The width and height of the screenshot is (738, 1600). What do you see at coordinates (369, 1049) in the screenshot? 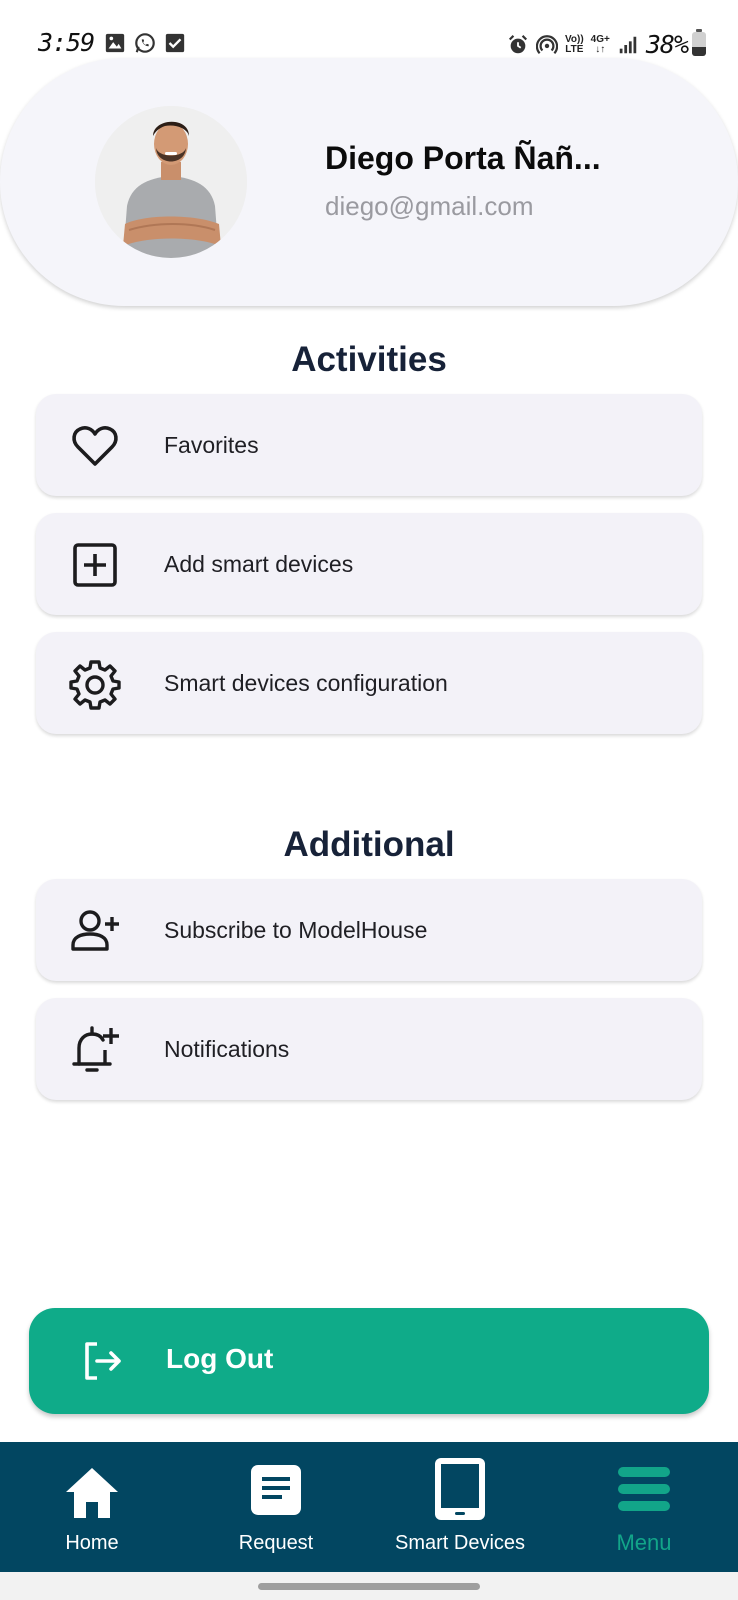
I see `notifications-button: Notifications` at bounding box center [369, 1049].